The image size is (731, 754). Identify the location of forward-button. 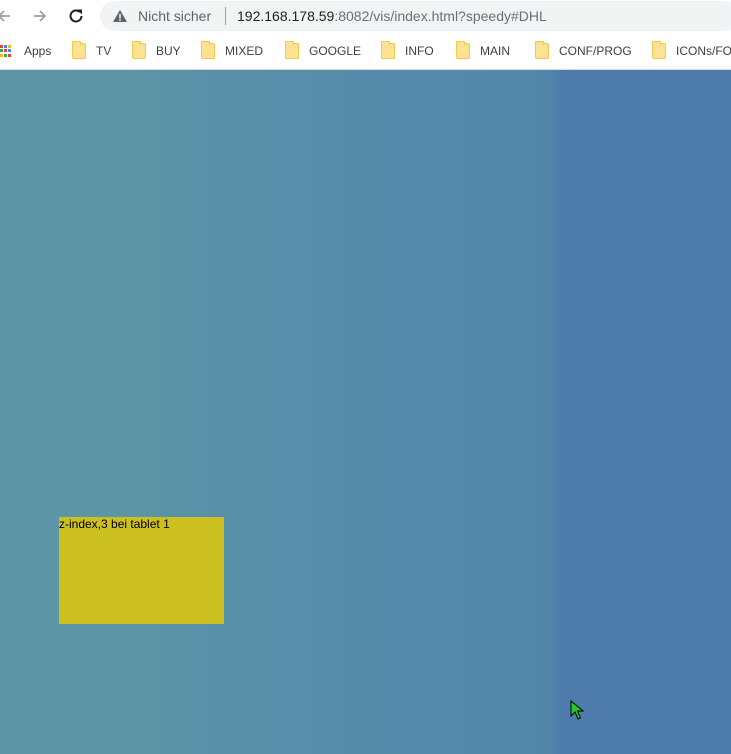
(40, 16).